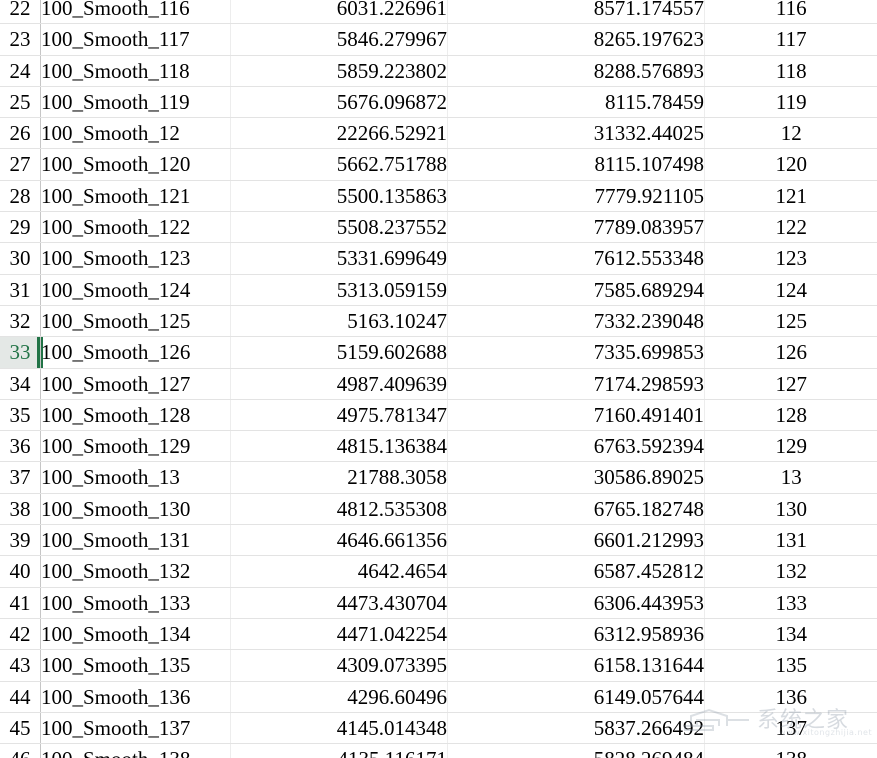 The image size is (877, 758). I want to click on row-header-cell: 45, so click(20, 728).